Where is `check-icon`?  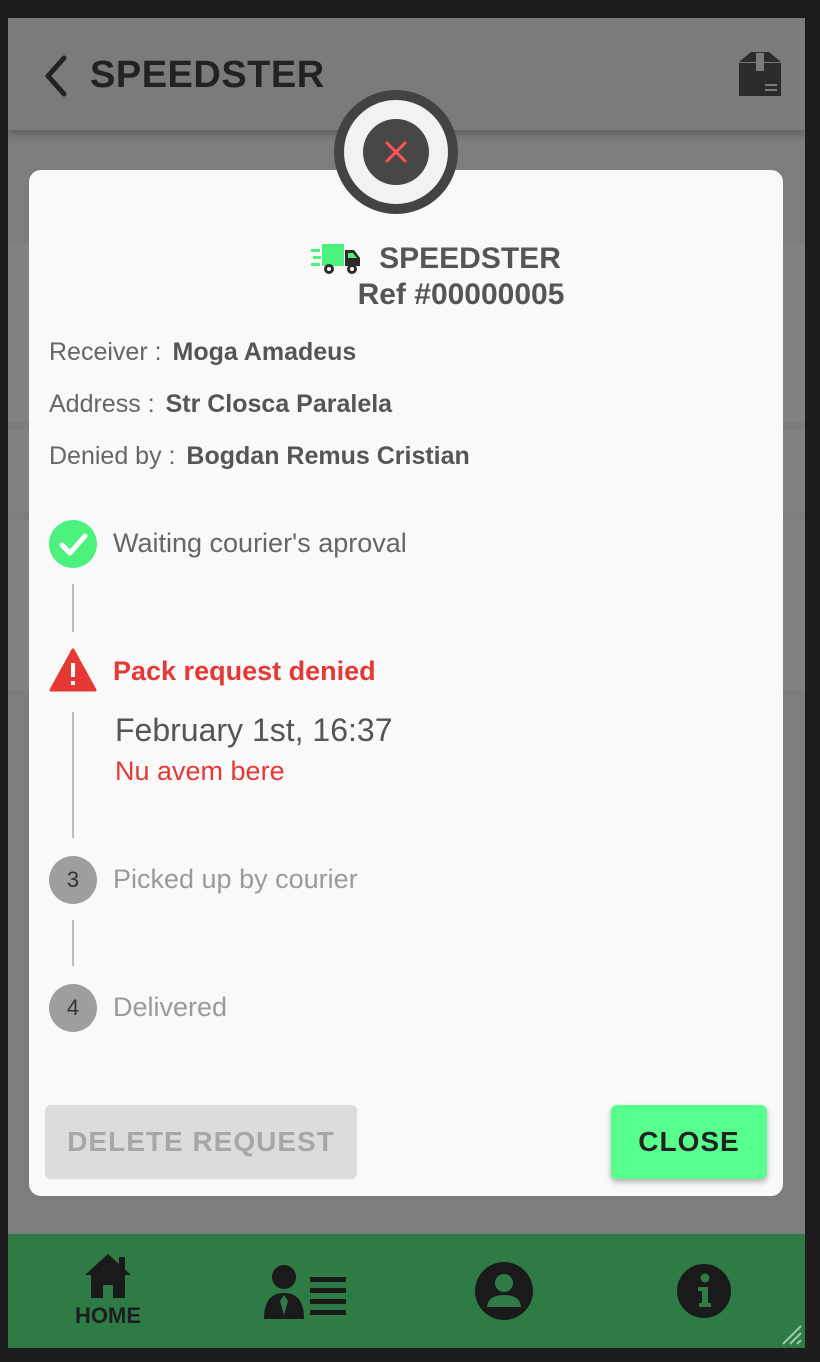 check-icon is located at coordinates (73, 544).